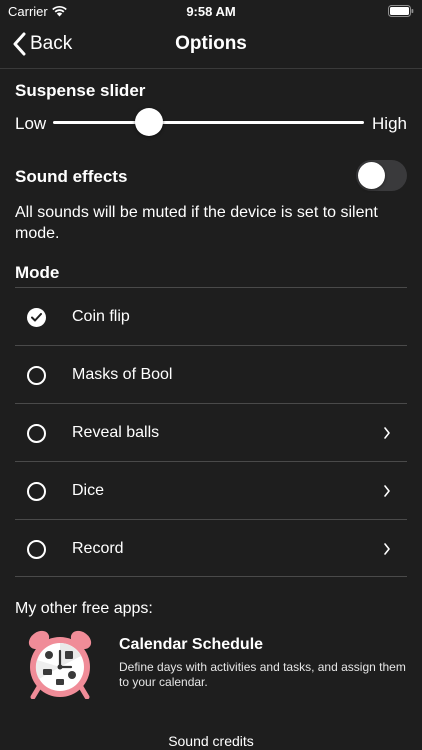  I want to click on sound-effects-toggle, so click(381, 175).